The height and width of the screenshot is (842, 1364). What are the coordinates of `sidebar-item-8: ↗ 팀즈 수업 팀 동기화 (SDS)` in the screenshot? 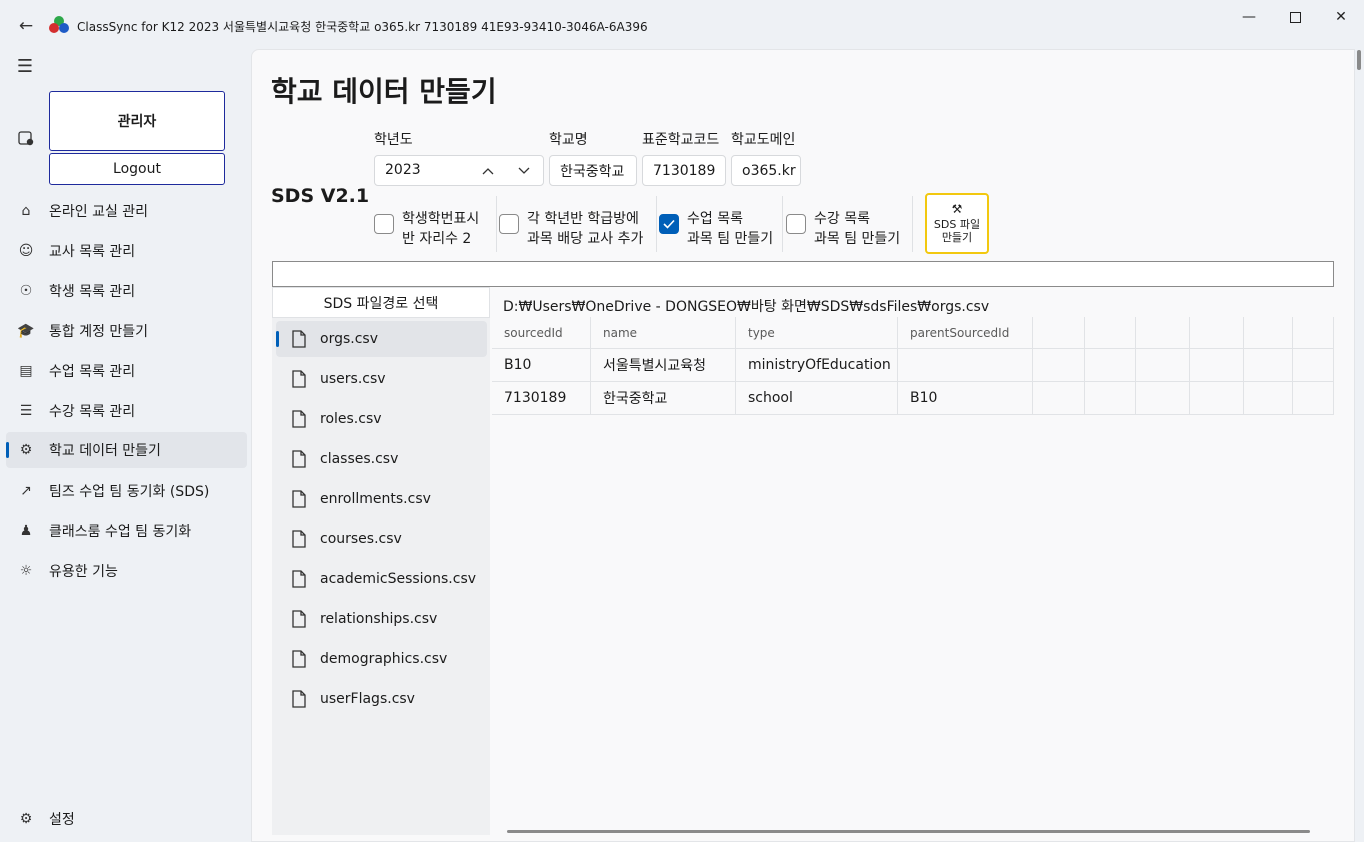 It's located at (126, 491).